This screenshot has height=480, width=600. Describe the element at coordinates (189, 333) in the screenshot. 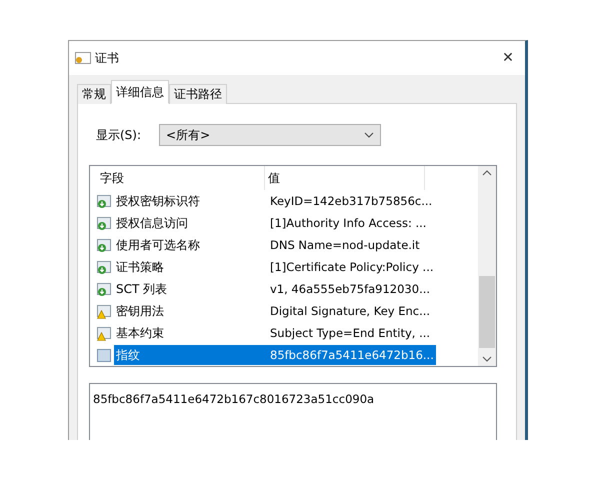

I see `field-name: 基本约束` at that location.